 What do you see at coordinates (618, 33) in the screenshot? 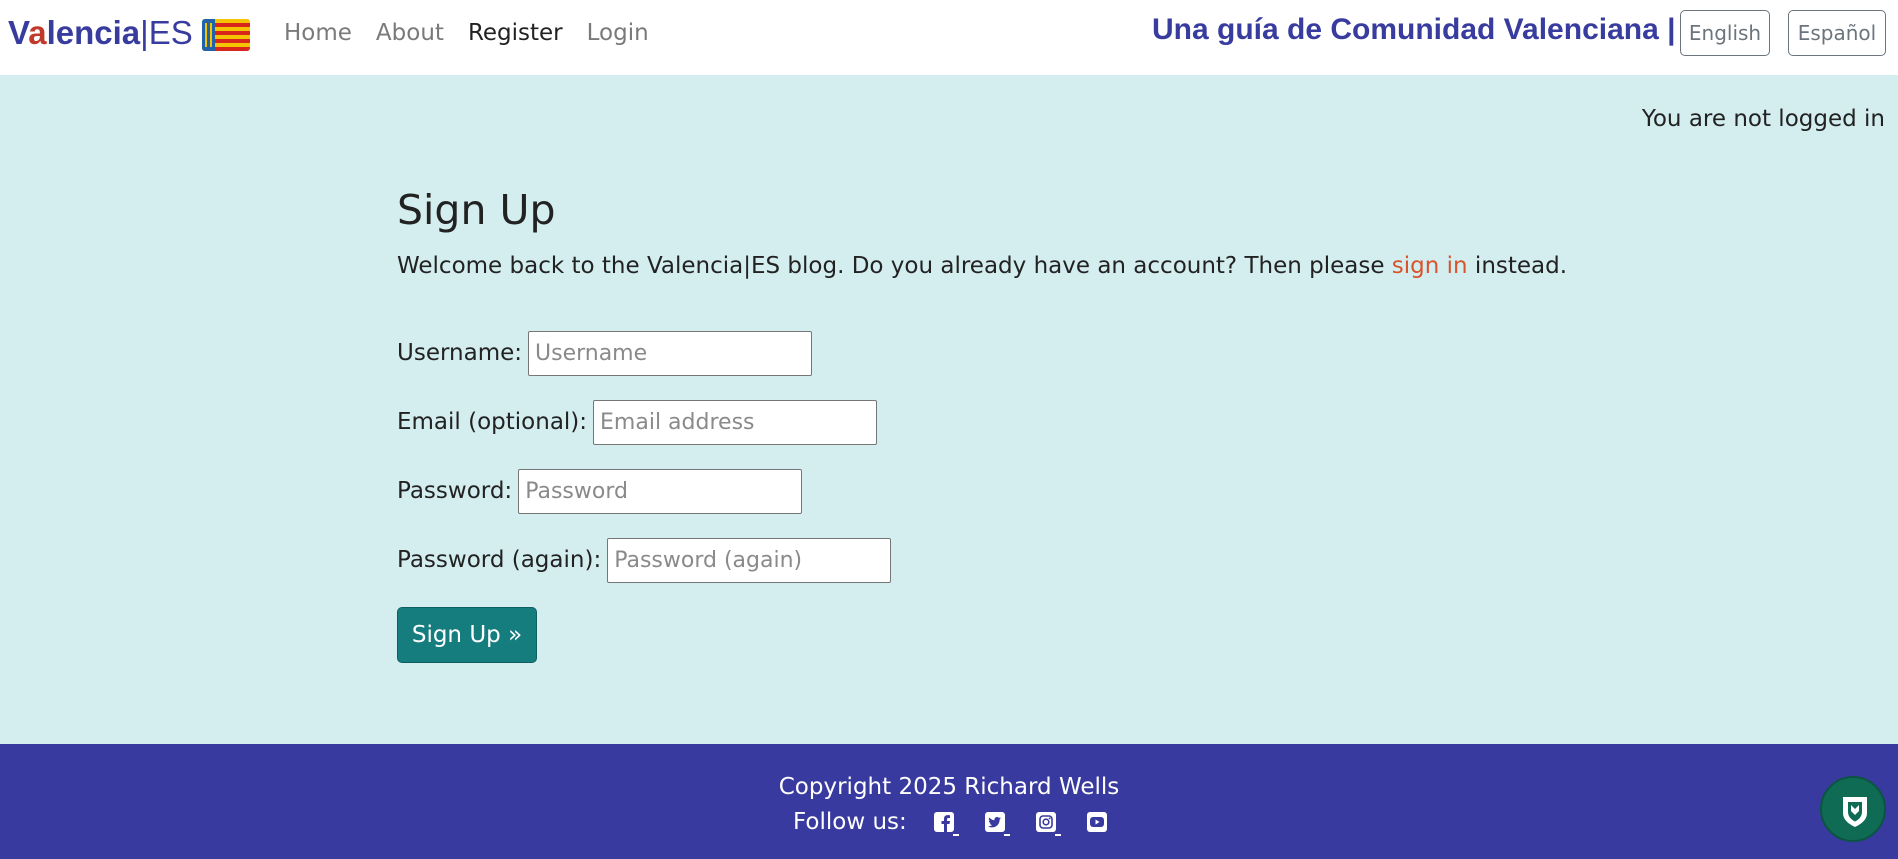
I see `nav-login-link: Login` at bounding box center [618, 33].